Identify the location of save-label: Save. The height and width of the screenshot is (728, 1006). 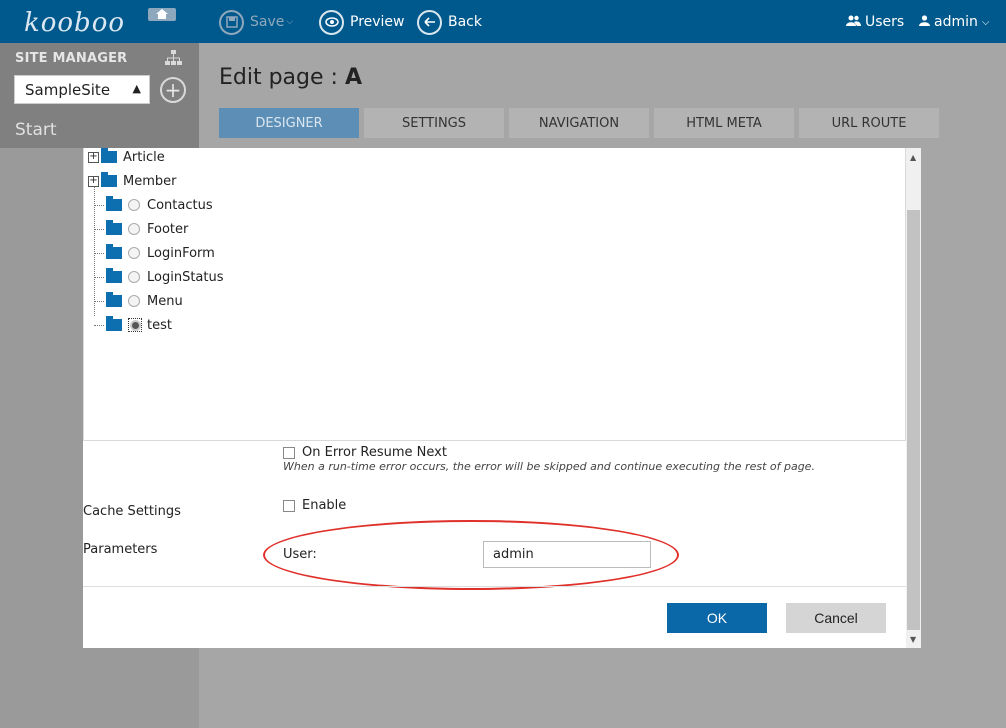
(267, 22).